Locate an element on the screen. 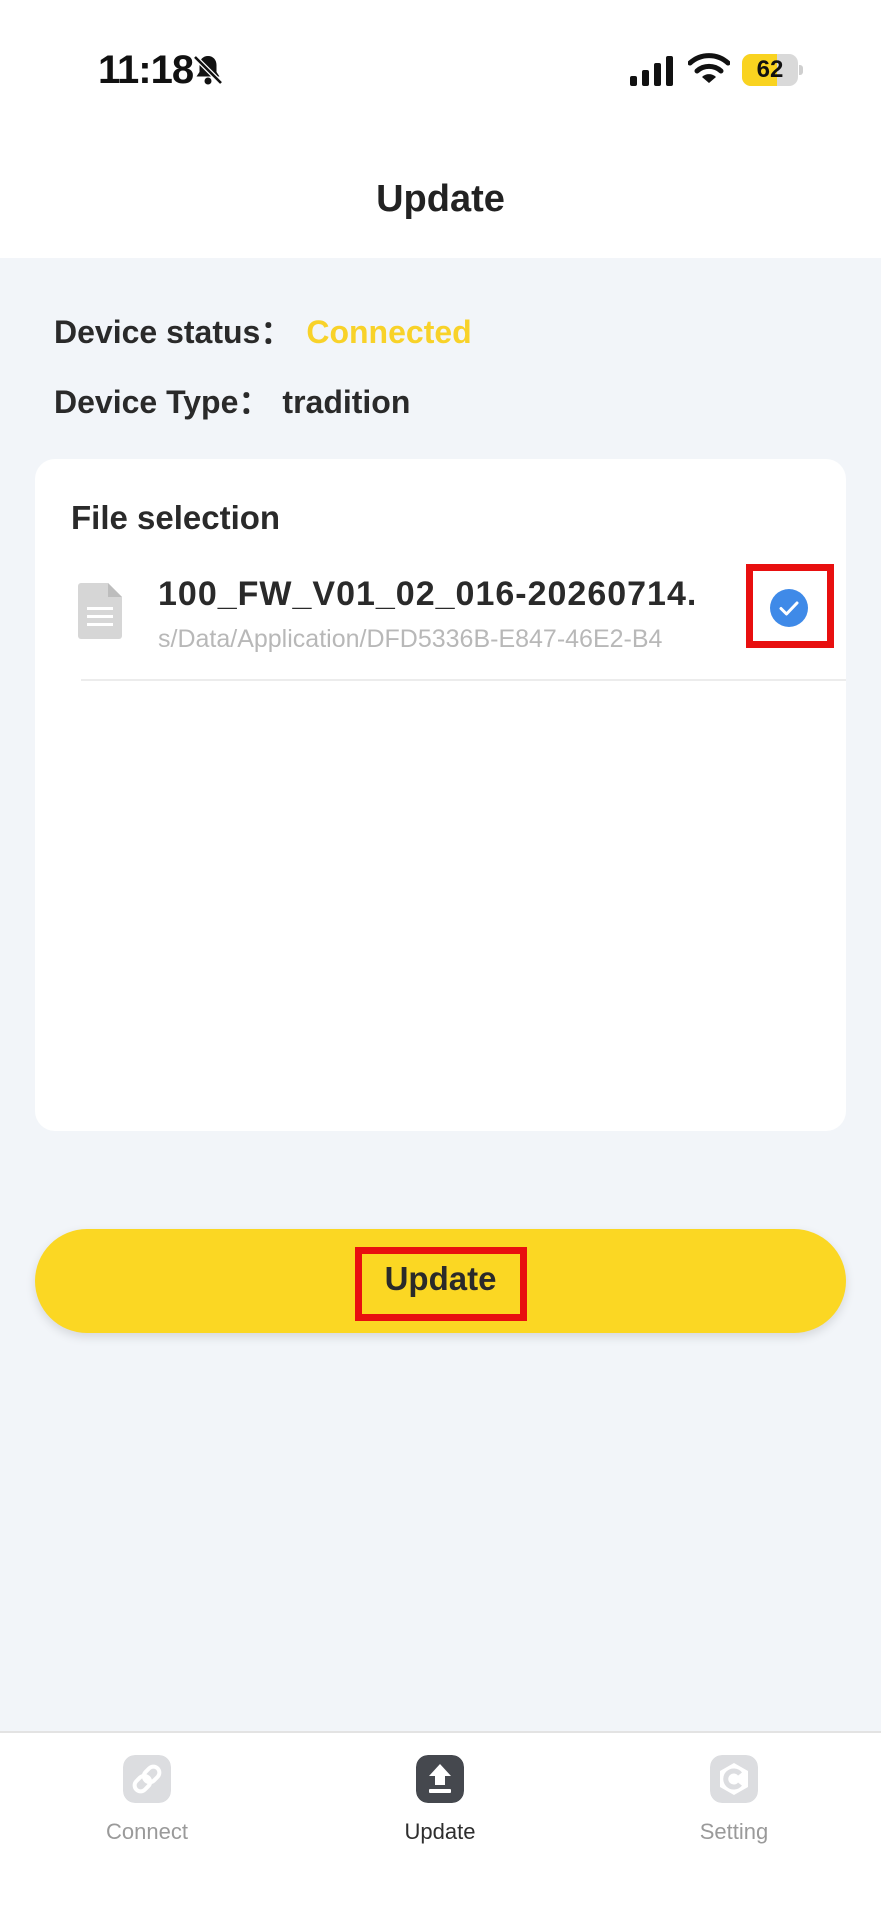  device-type-row: Device Type： tradition is located at coordinates (232, 400).